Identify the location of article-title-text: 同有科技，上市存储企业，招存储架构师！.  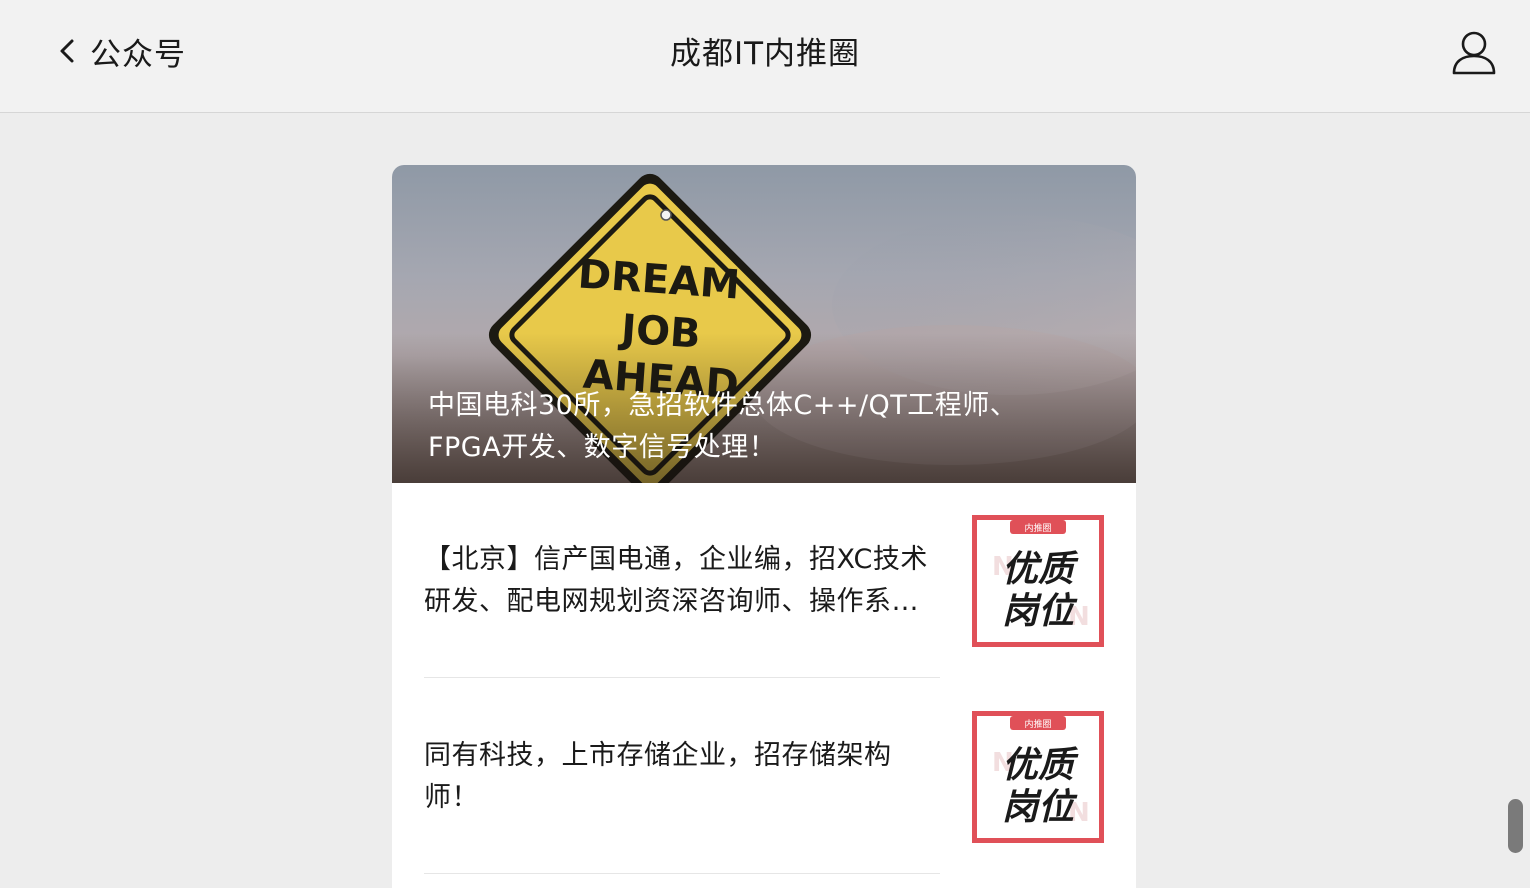
(658, 776).